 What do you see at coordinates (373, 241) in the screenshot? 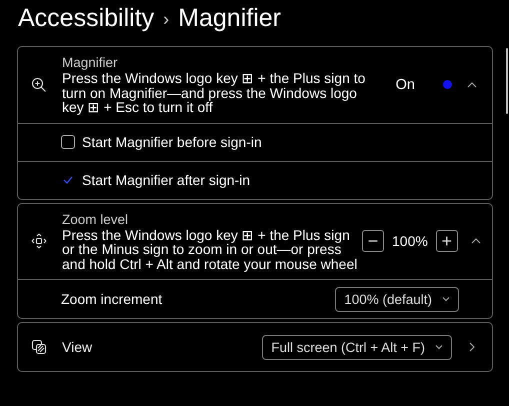
I see `minus-button: −` at bounding box center [373, 241].